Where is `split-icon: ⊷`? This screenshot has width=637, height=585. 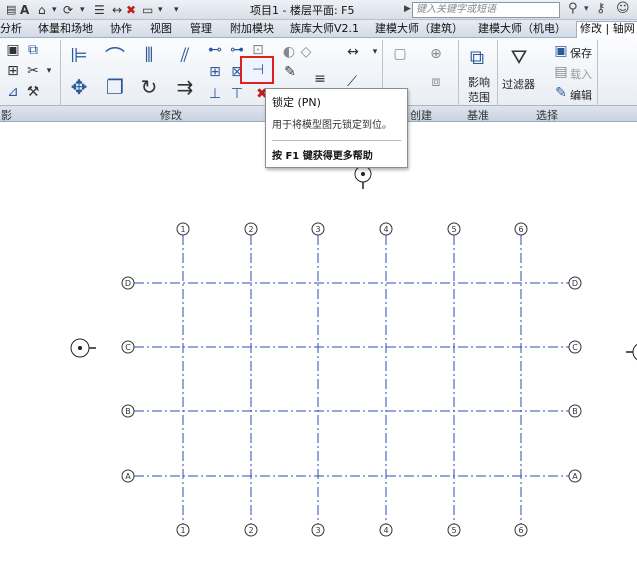 split-icon: ⊷ is located at coordinates (215, 50).